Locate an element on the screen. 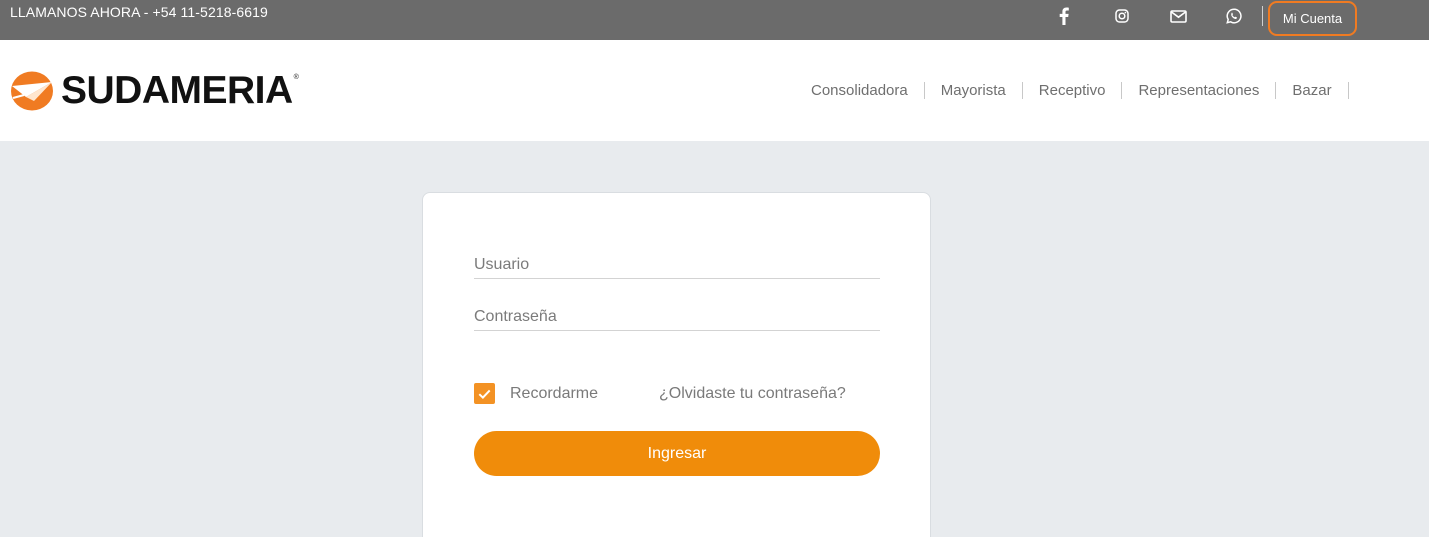 The image size is (1429, 537). login-submit-button: Ingresar is located at coordinates (677, 453).